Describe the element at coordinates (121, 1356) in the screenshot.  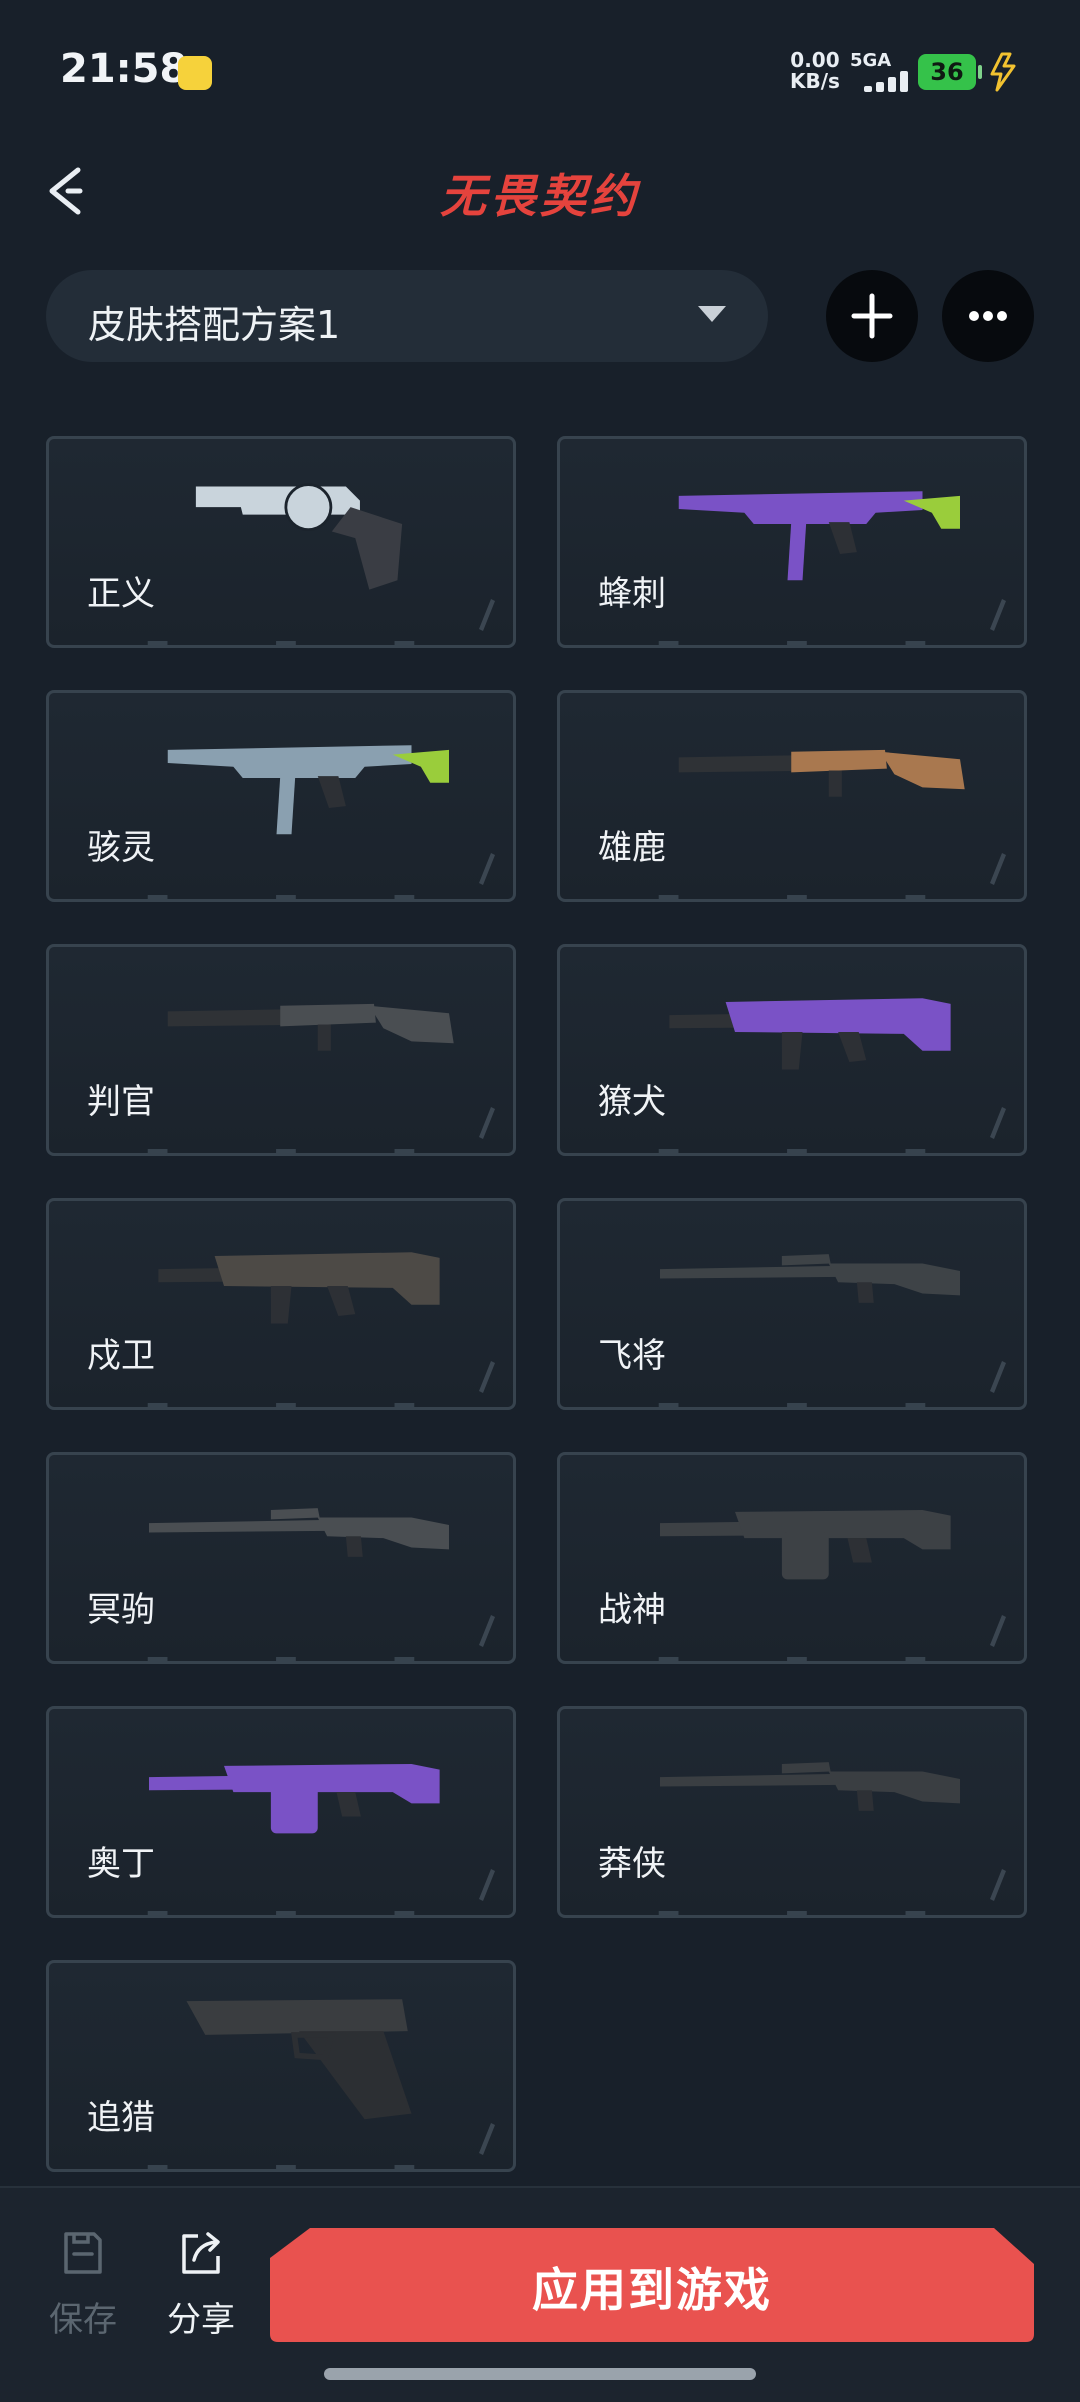
I see `weapon-name: 戍卫` at that location.